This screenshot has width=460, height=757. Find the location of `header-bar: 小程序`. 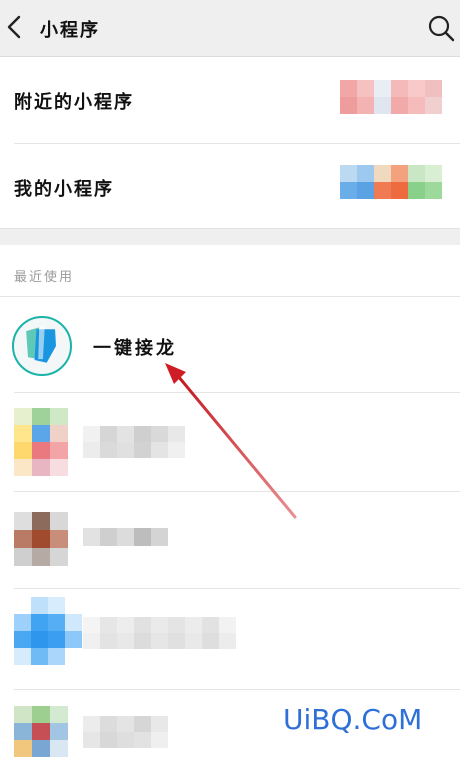

header-bar: 小程序 is located at coordinates (230, 28).